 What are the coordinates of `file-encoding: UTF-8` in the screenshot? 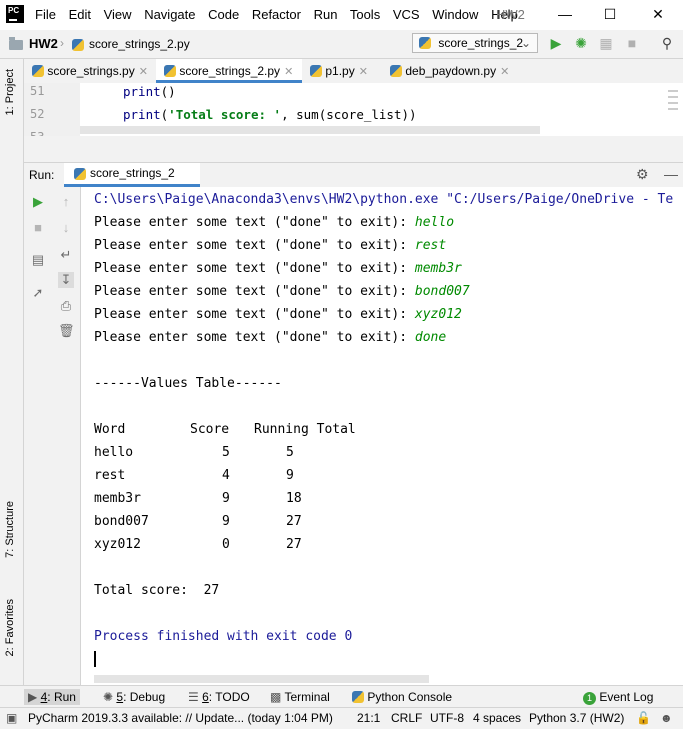 It's located at (447, 718).